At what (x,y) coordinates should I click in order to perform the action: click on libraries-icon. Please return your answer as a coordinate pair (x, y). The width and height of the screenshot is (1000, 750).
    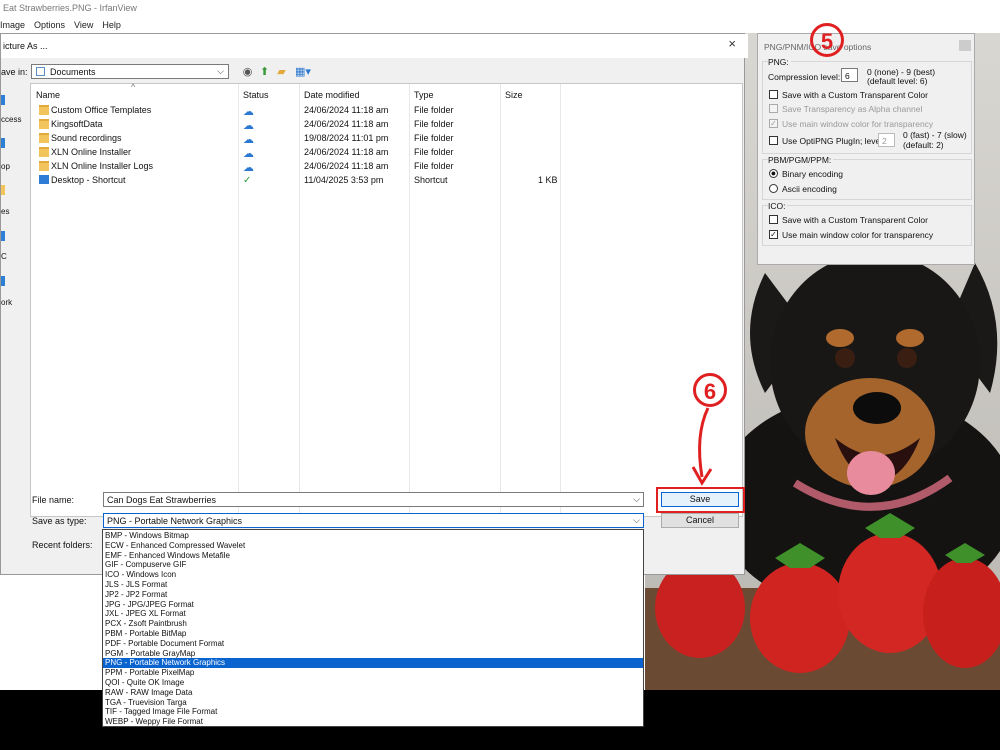
    Looking at the image, I should click on (3, 190).